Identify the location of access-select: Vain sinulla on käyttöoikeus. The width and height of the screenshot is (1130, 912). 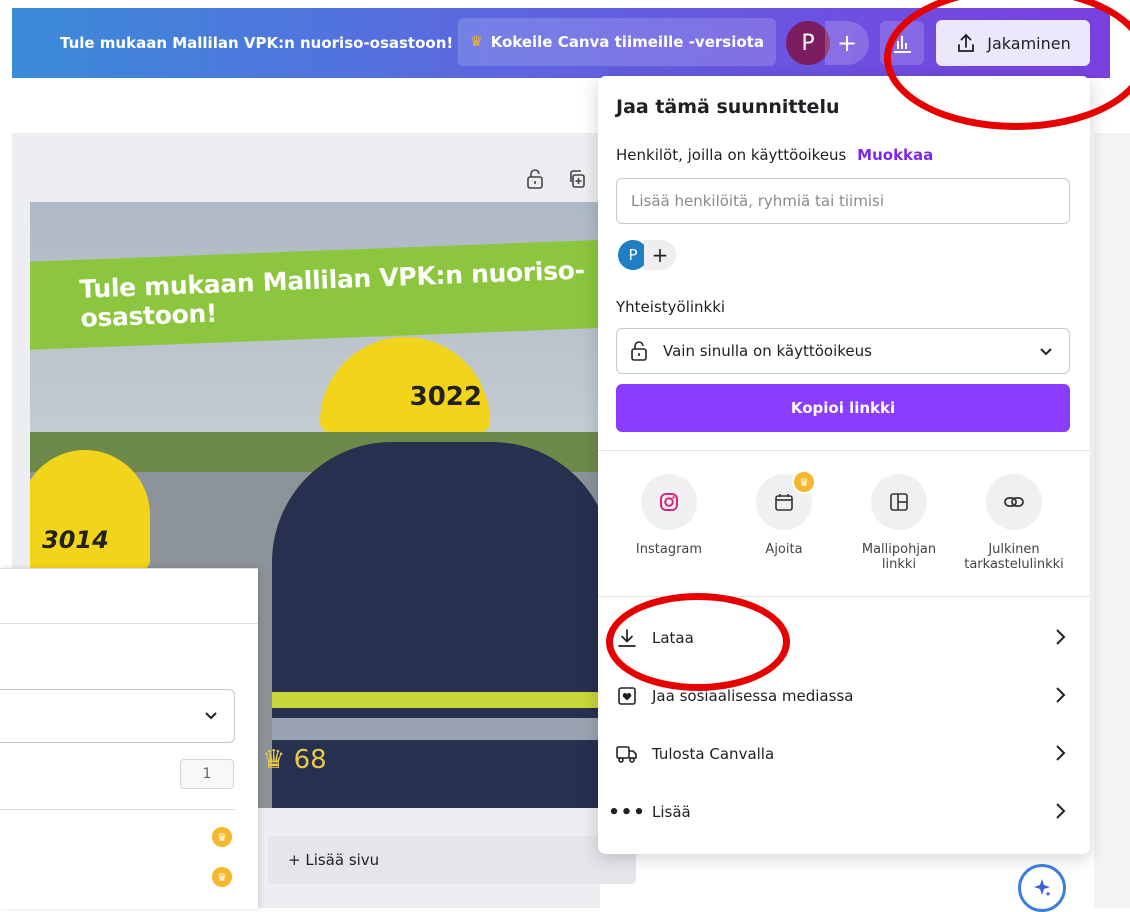
(843, 351).